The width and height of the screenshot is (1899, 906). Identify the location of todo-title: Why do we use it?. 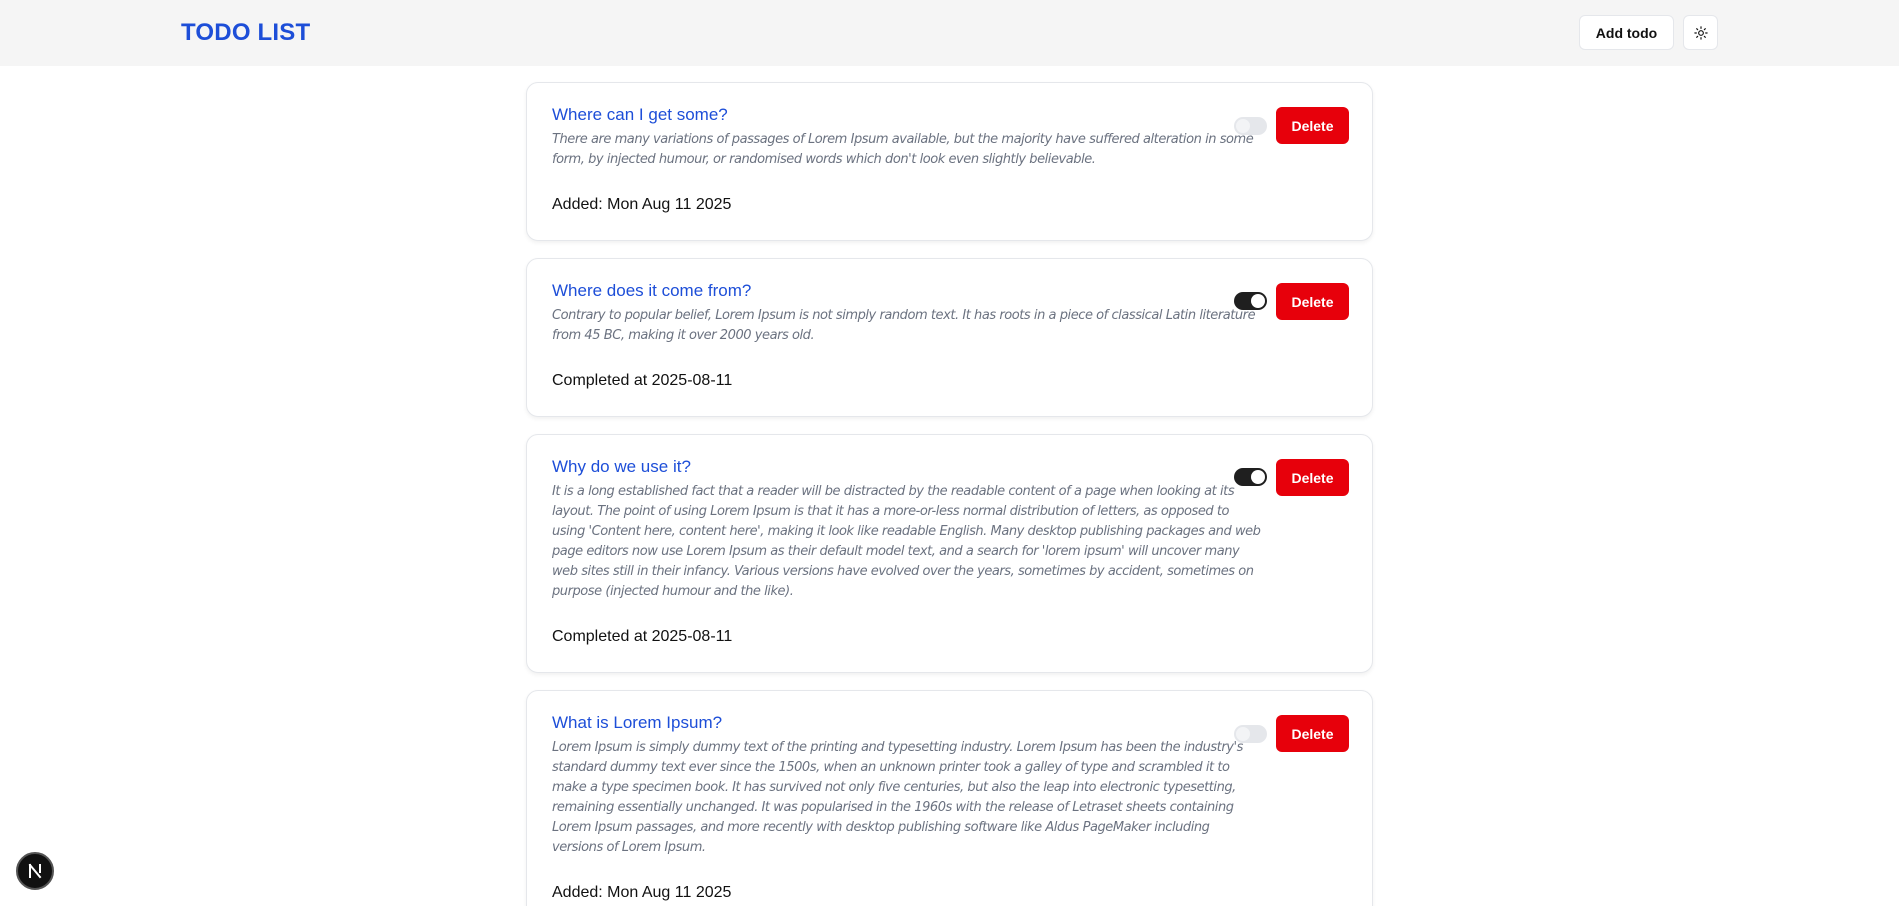
(621, 466).